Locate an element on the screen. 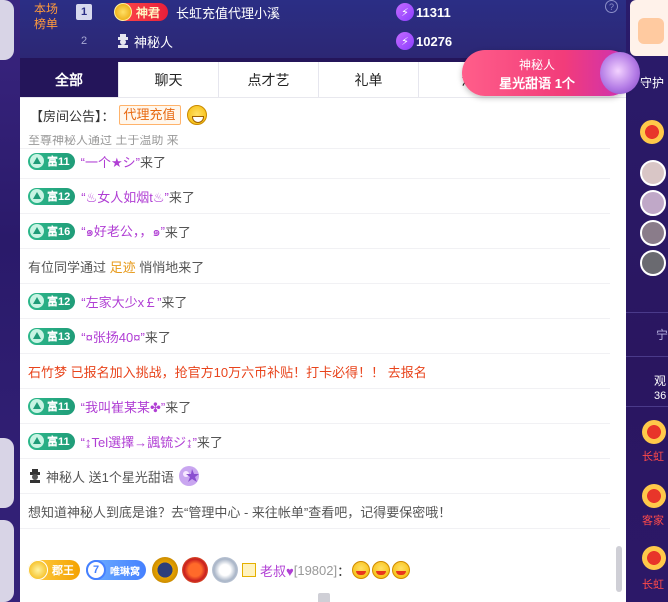 This screenshot has width=668, height=602. user-name: “¤张扬40¤” is located at coordinates (113, 336).